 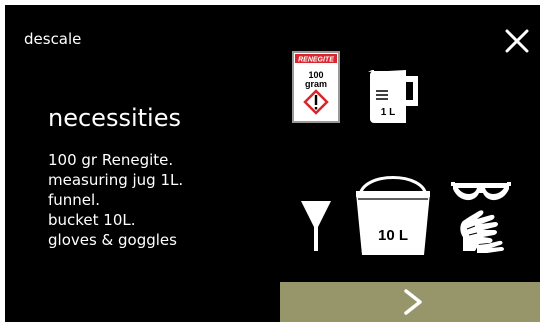 I want to click on jug-label: 1 L, so click(x=388, y=112).